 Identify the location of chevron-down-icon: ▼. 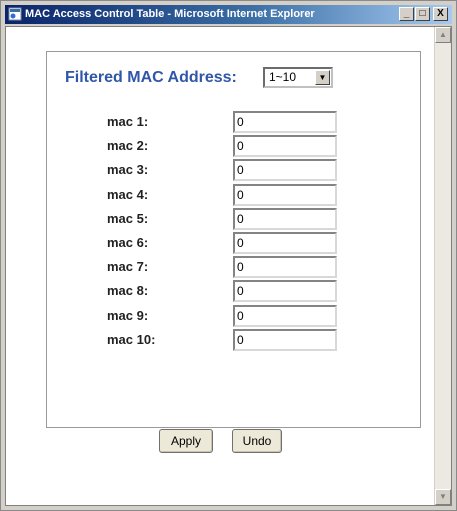
(322, 77).